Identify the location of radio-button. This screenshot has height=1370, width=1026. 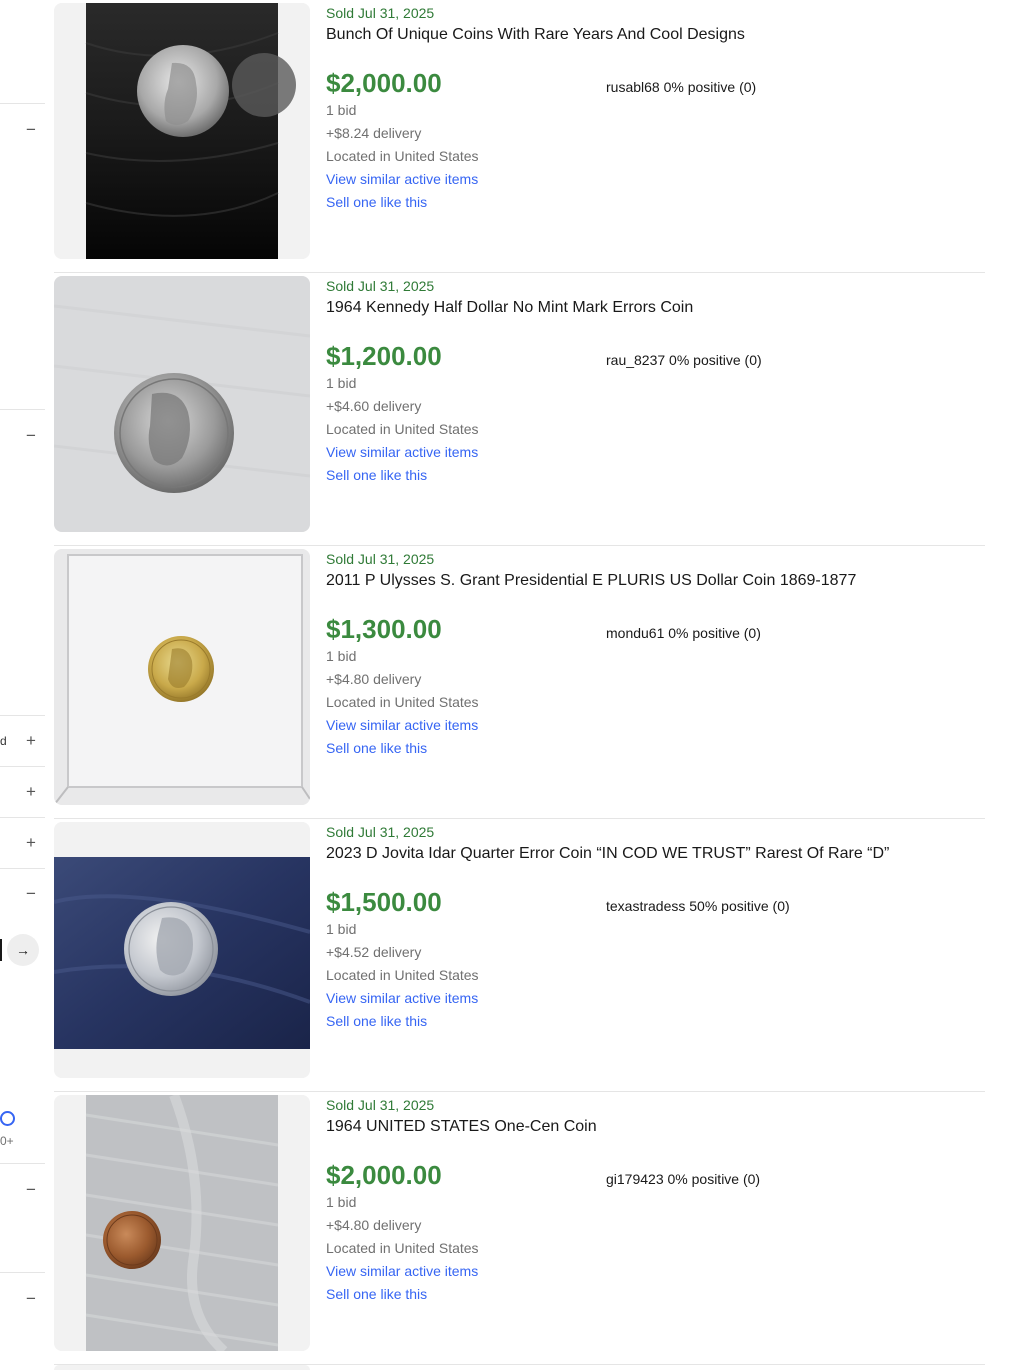
(7, 1118).